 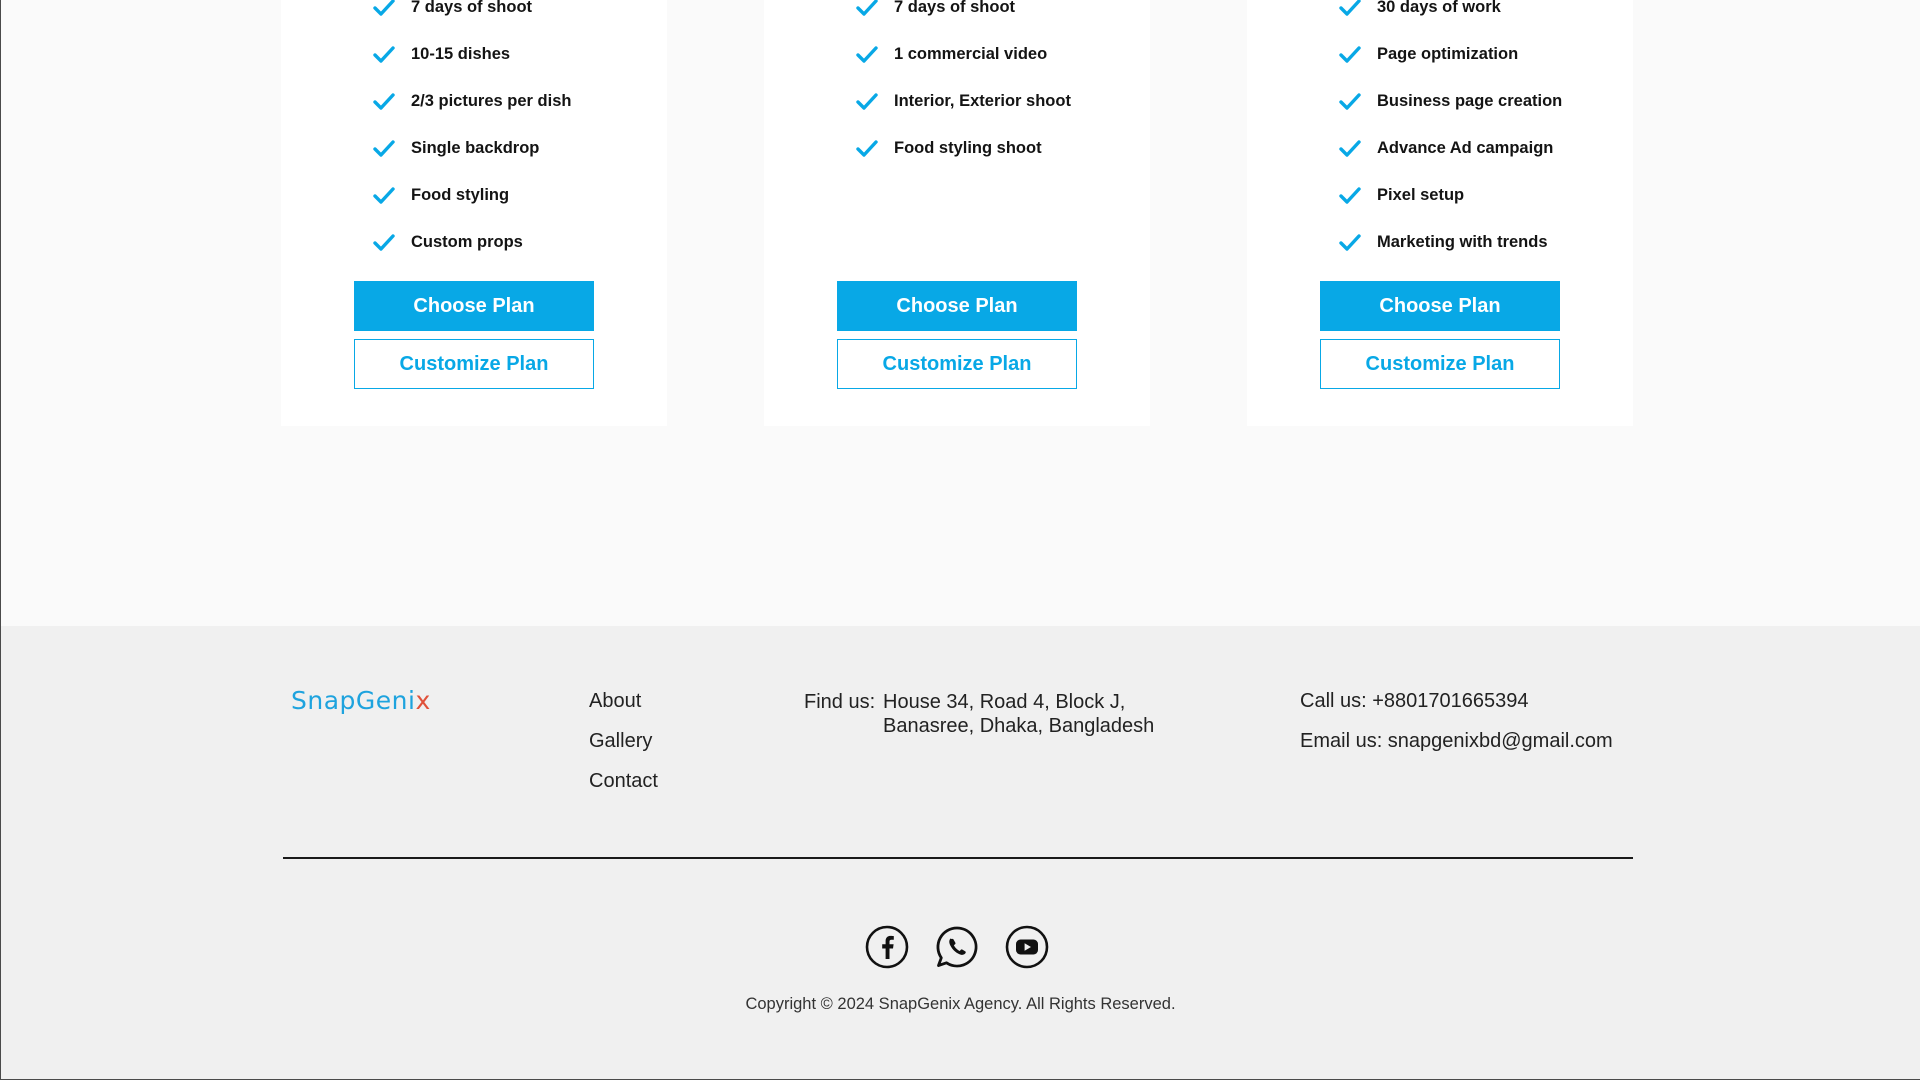 I want to click on feature-label: Single backdrop, so click(x=475, y=148).